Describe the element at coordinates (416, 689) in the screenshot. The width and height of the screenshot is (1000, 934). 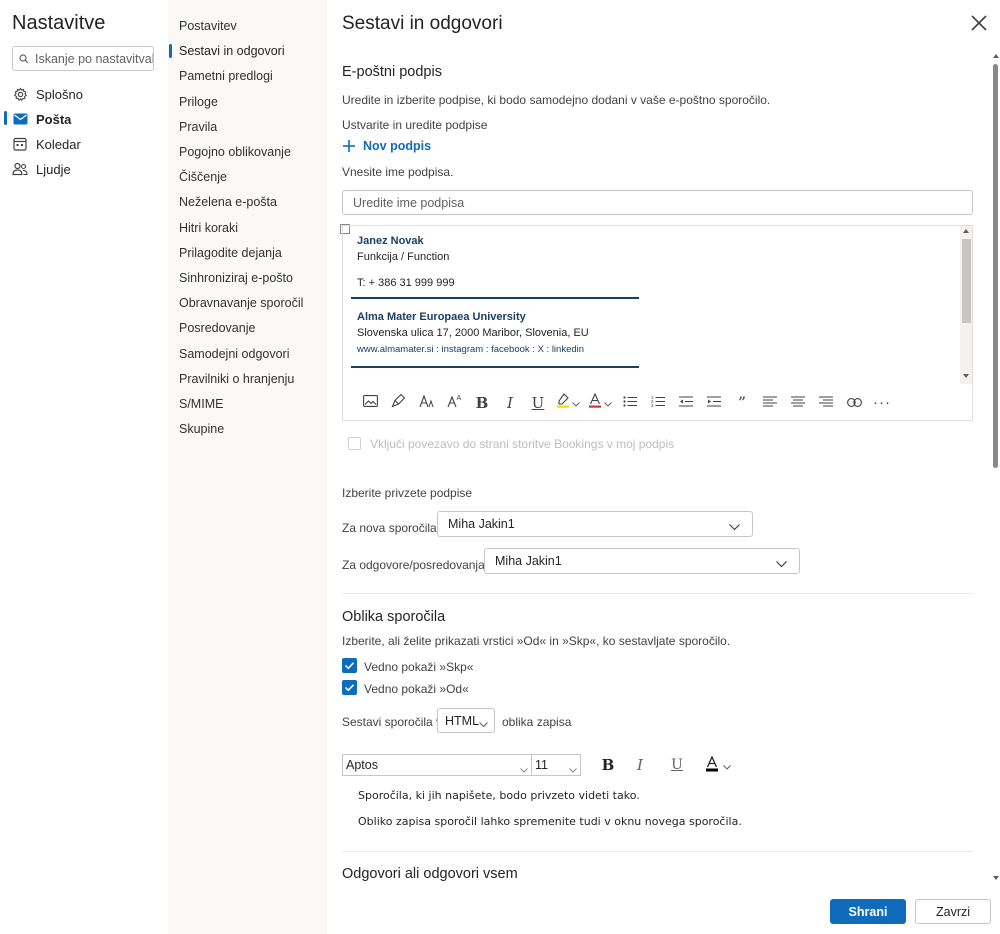
I see `show-from-label: Vedno pokaži »Od«` at that location.